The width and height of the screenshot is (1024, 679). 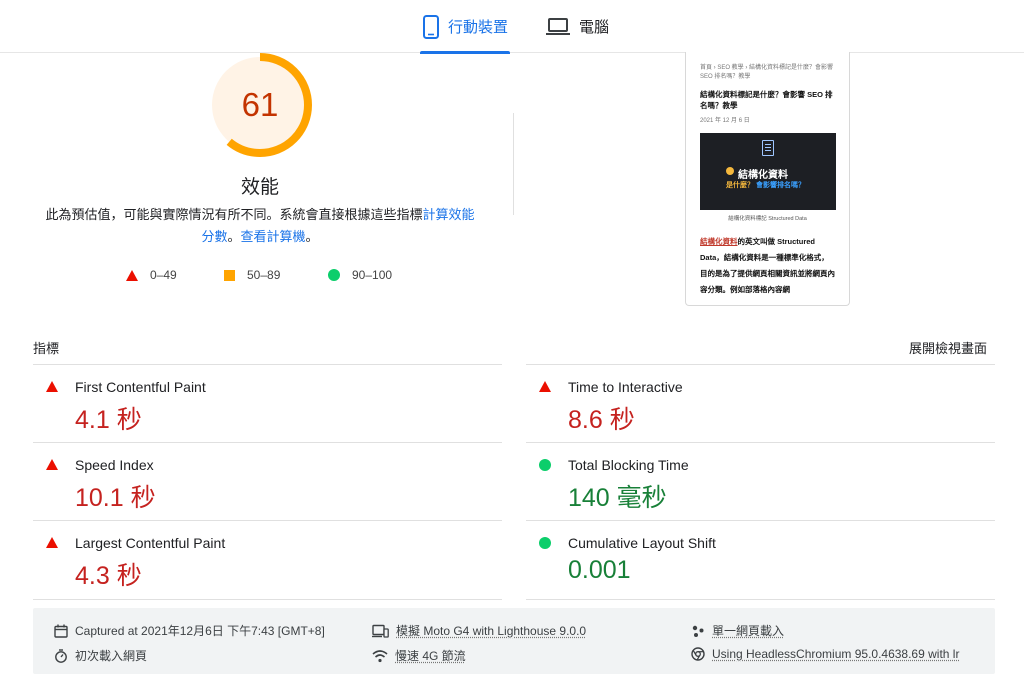 I want to click on tab-desktop: 電腦, so click(x=577, y=26).